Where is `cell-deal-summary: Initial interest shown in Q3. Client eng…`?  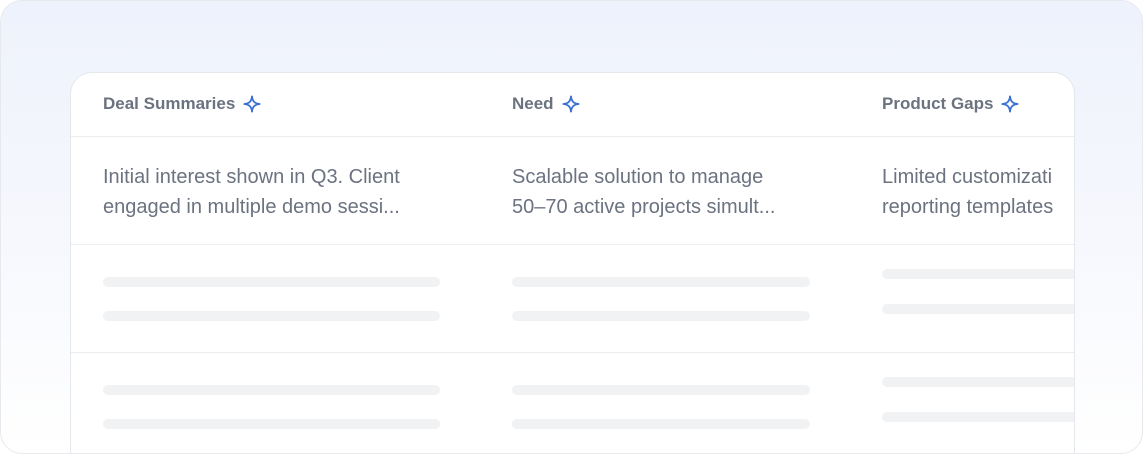 cell-deal-summary: Initial interest shown in Q3. Client eng… is located at coordinates (273, 192).